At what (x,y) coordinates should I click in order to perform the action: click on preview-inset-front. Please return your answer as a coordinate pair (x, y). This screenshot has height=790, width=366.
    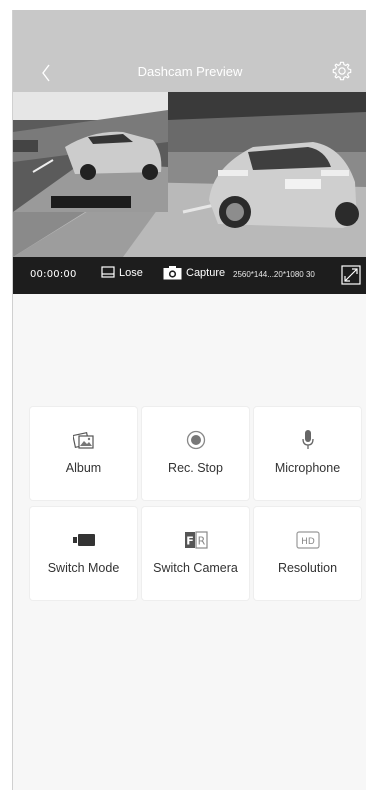
    Looking at the image, I should click on (90, 152).